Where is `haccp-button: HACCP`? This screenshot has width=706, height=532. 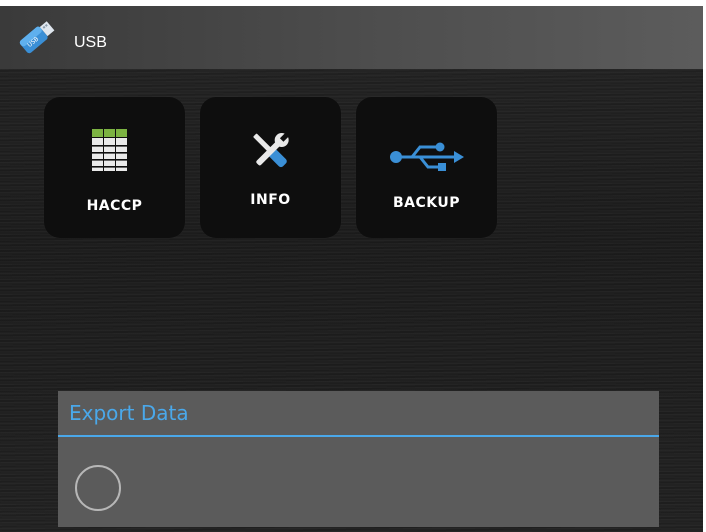
haccp-button: HACCP is located at coordinates (114, 167).